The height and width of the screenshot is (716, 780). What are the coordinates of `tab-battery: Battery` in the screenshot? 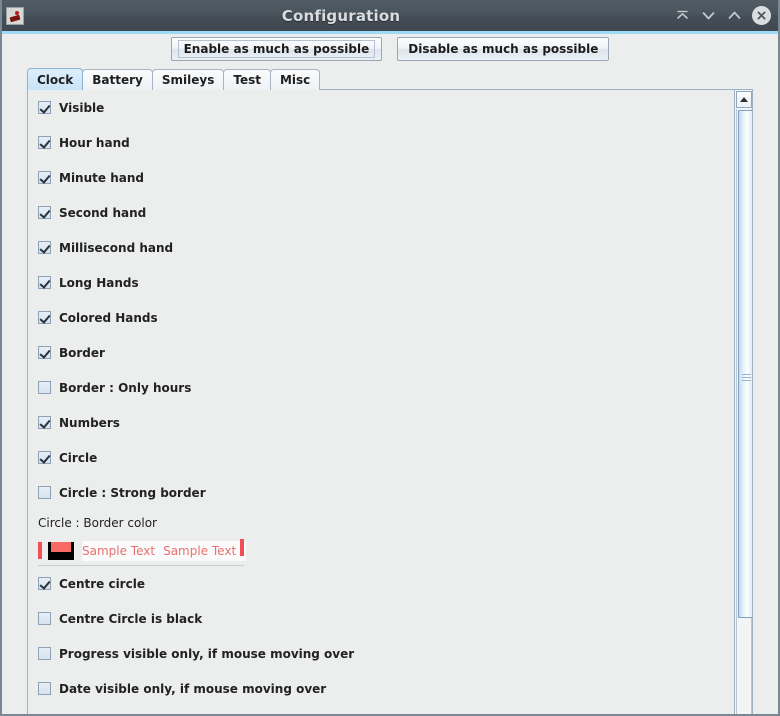 It's located at (117, 79).